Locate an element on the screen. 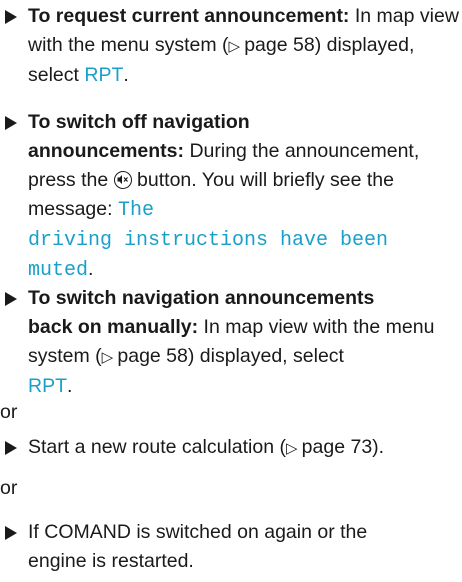 The image size is (462, 582). instruction-title: To switch navigation announcements is located at coordinates (201, 298).